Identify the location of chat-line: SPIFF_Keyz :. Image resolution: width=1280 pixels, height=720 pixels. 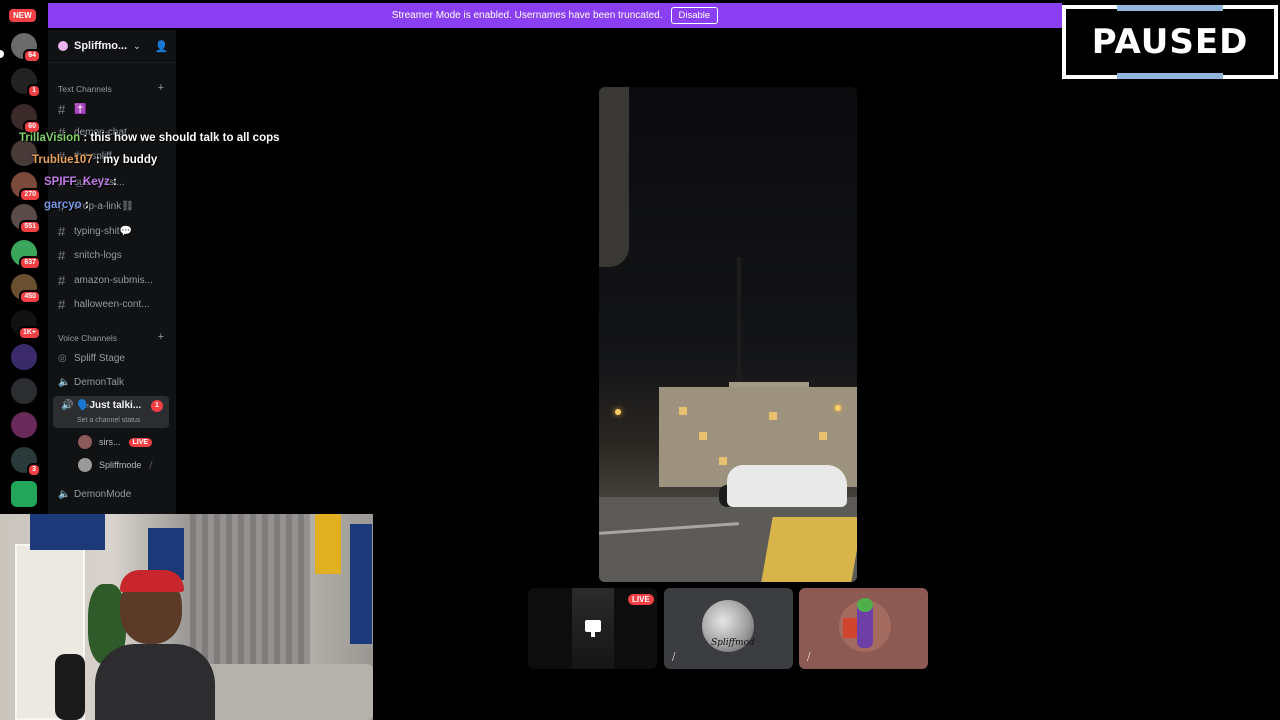
(80, 182).